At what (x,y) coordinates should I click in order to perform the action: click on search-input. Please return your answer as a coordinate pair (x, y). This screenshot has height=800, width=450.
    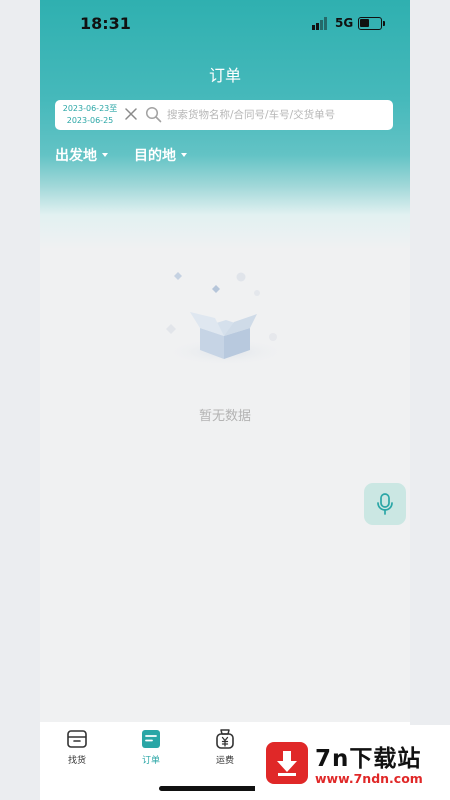
    Looking at the image, I should click on (277, 115).